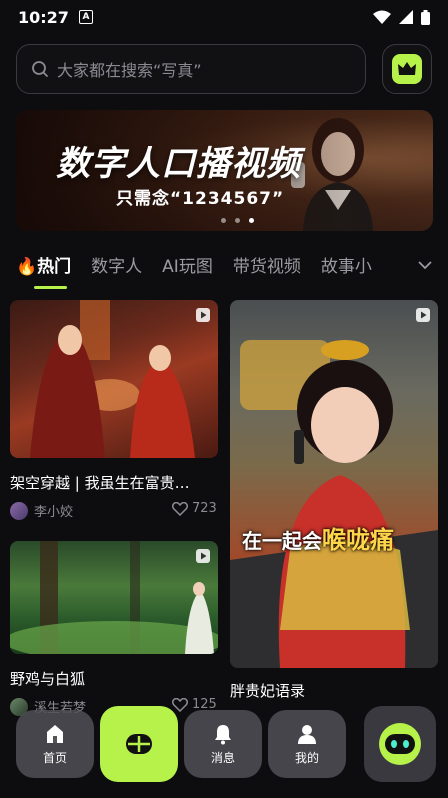 Image resolution: width=448 pixels, height=798 pixels. I want to click on create-button, so click(139, 744).